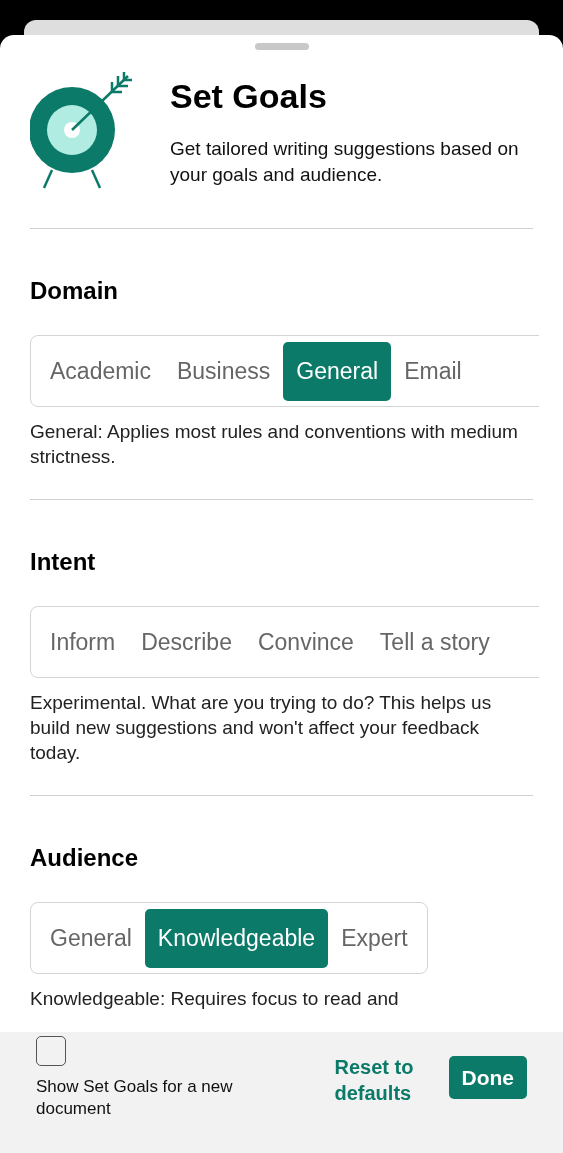 This screenshot has height=1153, width=563. I want to click on done-button: Done, so click(487, 1077).